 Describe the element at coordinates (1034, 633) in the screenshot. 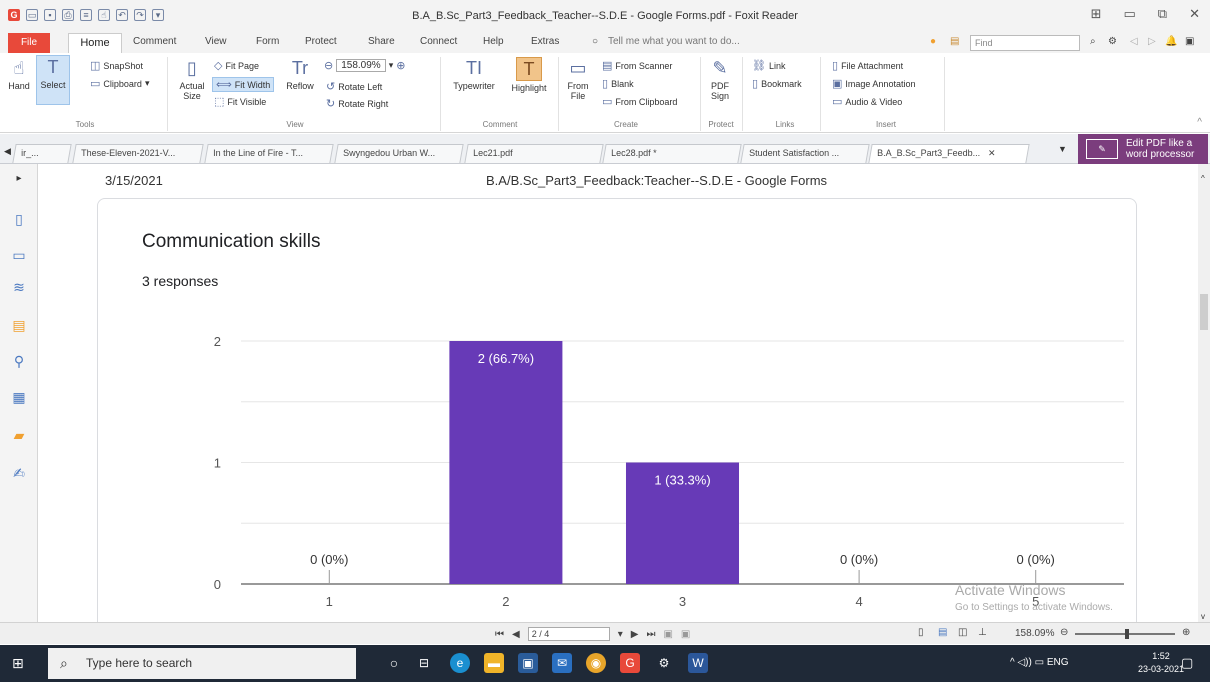

I see `zoom-level: 158.09%` at that location.